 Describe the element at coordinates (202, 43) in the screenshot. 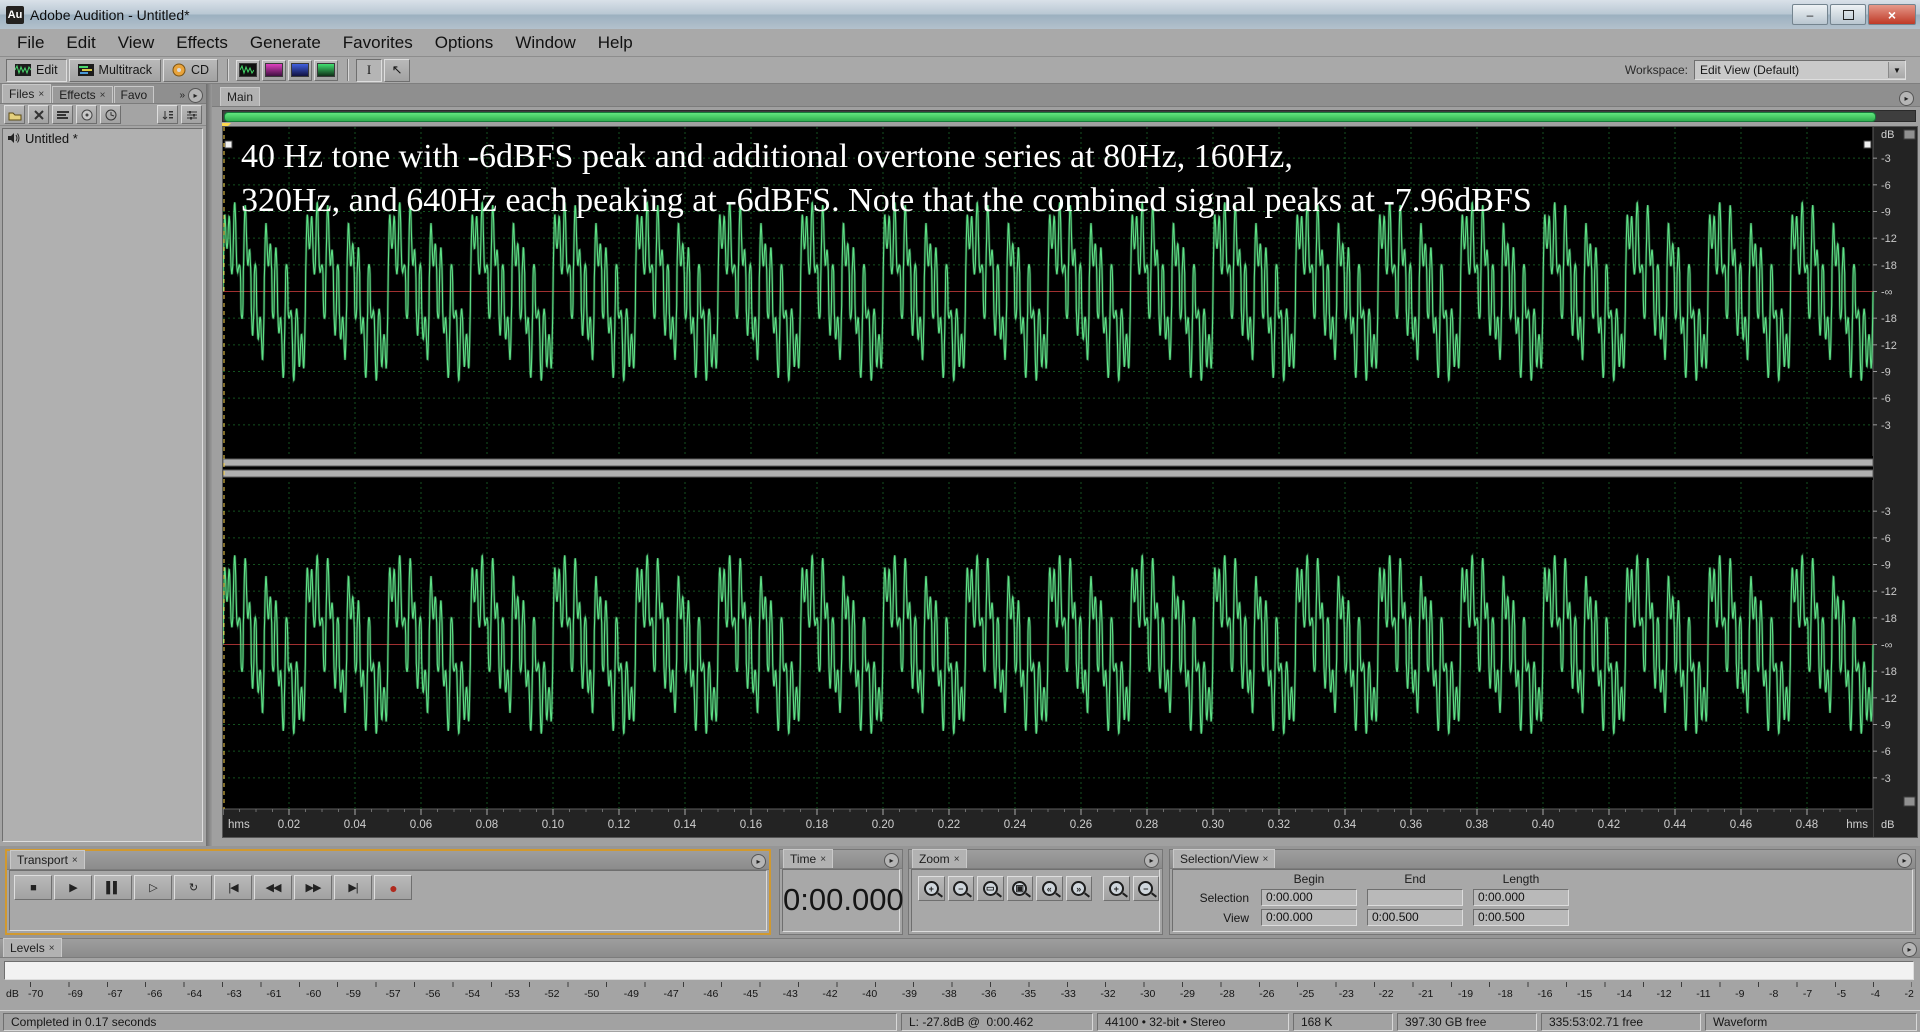

I see `menu-effects: Effects` at that location.